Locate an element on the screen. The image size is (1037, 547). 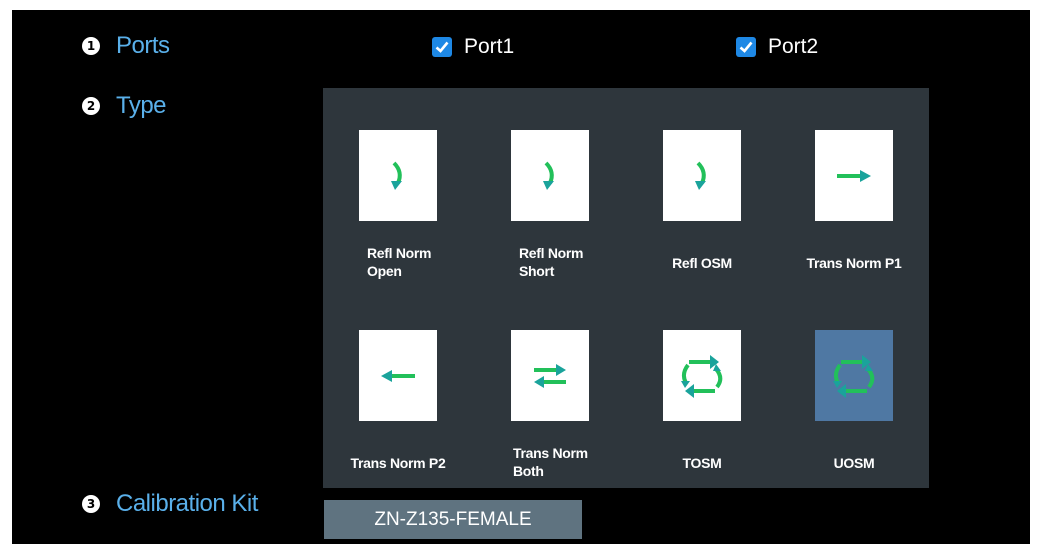
type-refl-norm-open: Refl Norm Open is located at coordinates (393, 210).